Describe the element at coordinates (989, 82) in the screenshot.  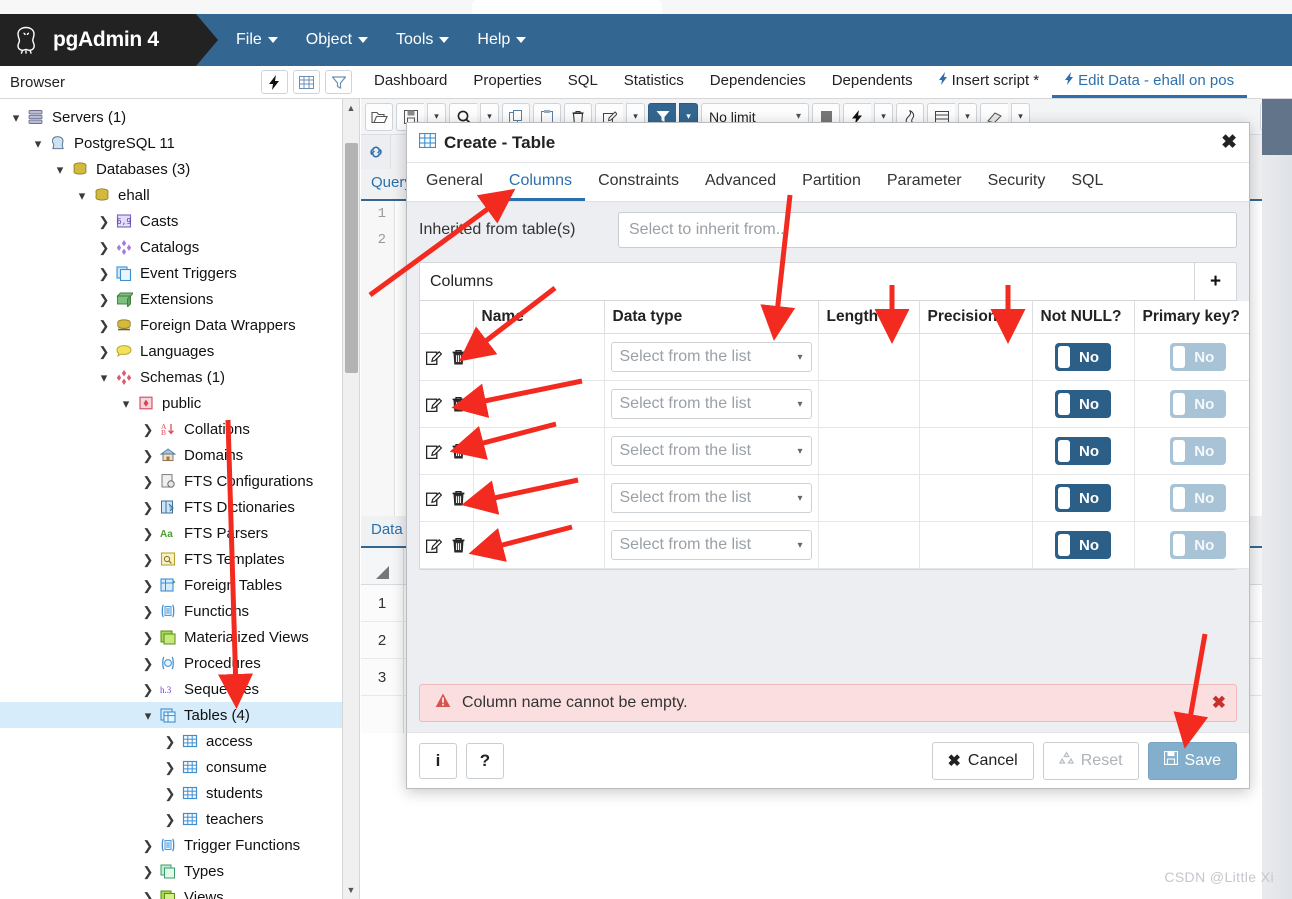
I see `work-tab-insert-script: Insert script *` at that location.